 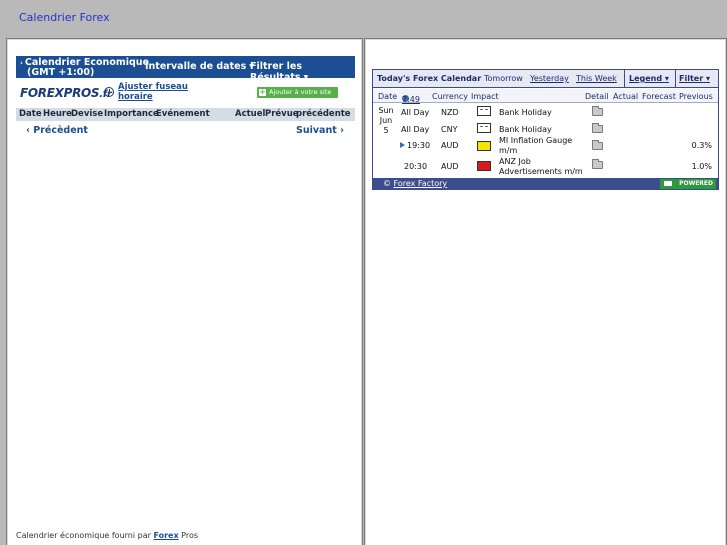 What do you see at coordinates (545, 119) in the screenshot?
I see `table-row: Sun Jun 5 All Day NZD Bank Holiday` at bounding box center [545, 119].